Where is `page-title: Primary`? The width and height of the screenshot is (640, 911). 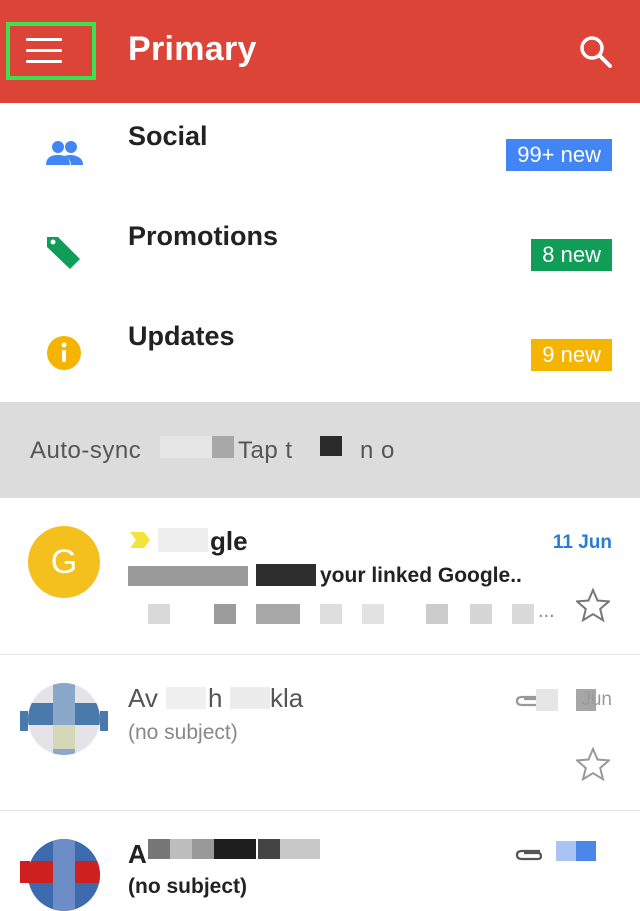
page-title: Primary is located at coordinates (192, 49).